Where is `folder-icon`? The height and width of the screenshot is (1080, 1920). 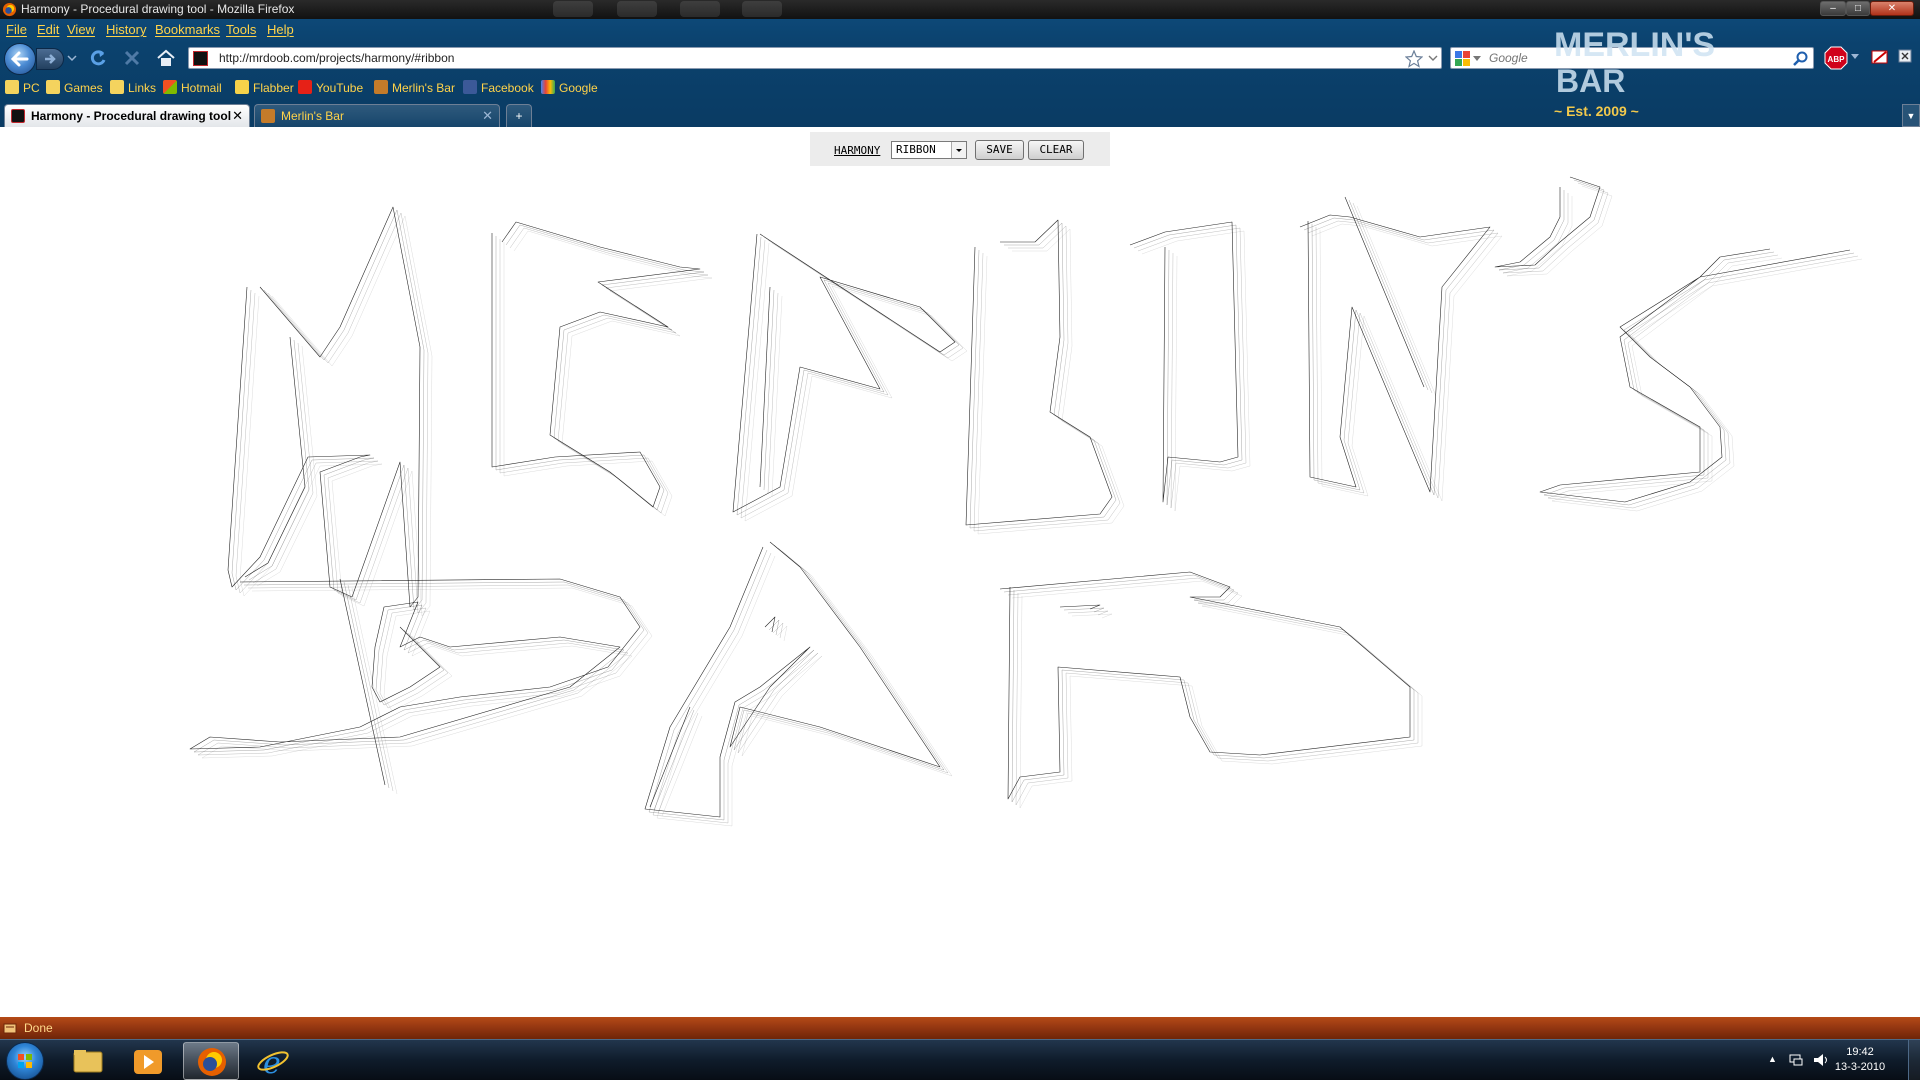
folder-icon is located at coordinates (117, 87).